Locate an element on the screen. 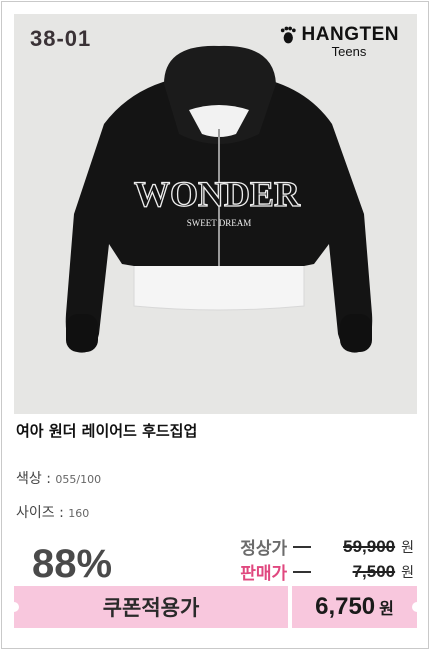  color-option: 색상 : 055/100 is located at coordinates (58, 478).